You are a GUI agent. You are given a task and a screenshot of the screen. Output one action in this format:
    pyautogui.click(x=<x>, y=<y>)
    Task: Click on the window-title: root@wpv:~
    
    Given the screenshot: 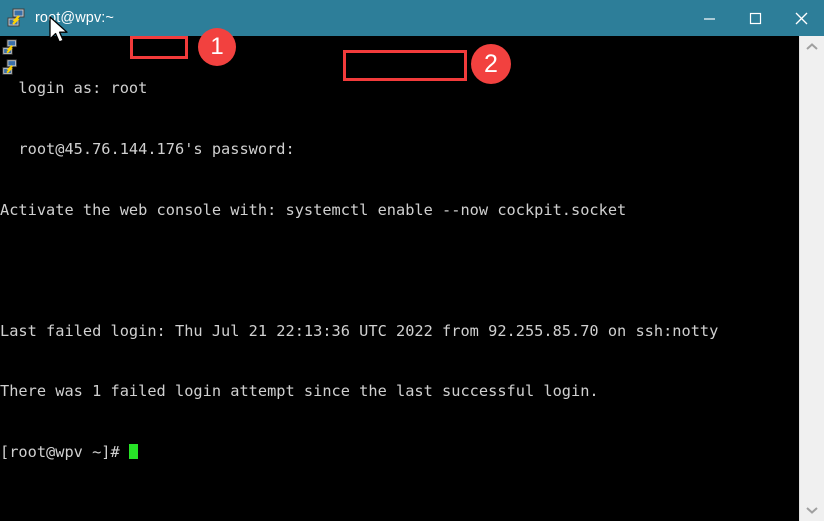 What is the action you would take?
    pyautogui.click(x=74, y=18)
    